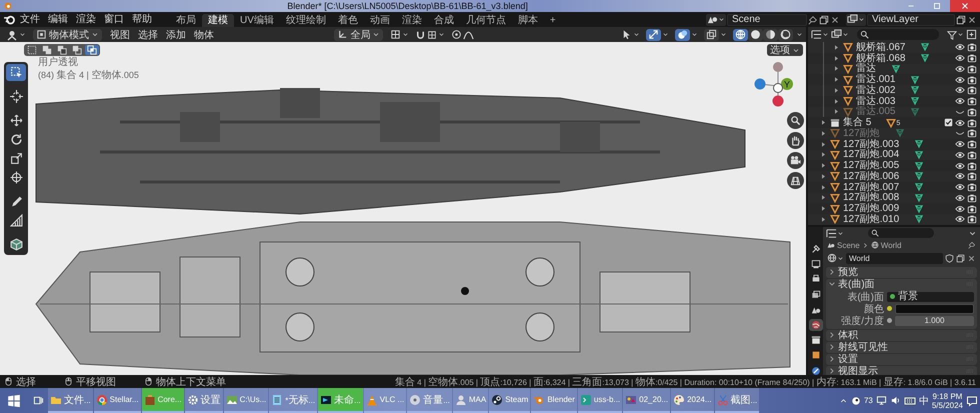 This screenshot has height=413, width=980. Describe the element at coordinates (865, 297) in the screenshot. I see `field-label: 表(曲)面` at that location.